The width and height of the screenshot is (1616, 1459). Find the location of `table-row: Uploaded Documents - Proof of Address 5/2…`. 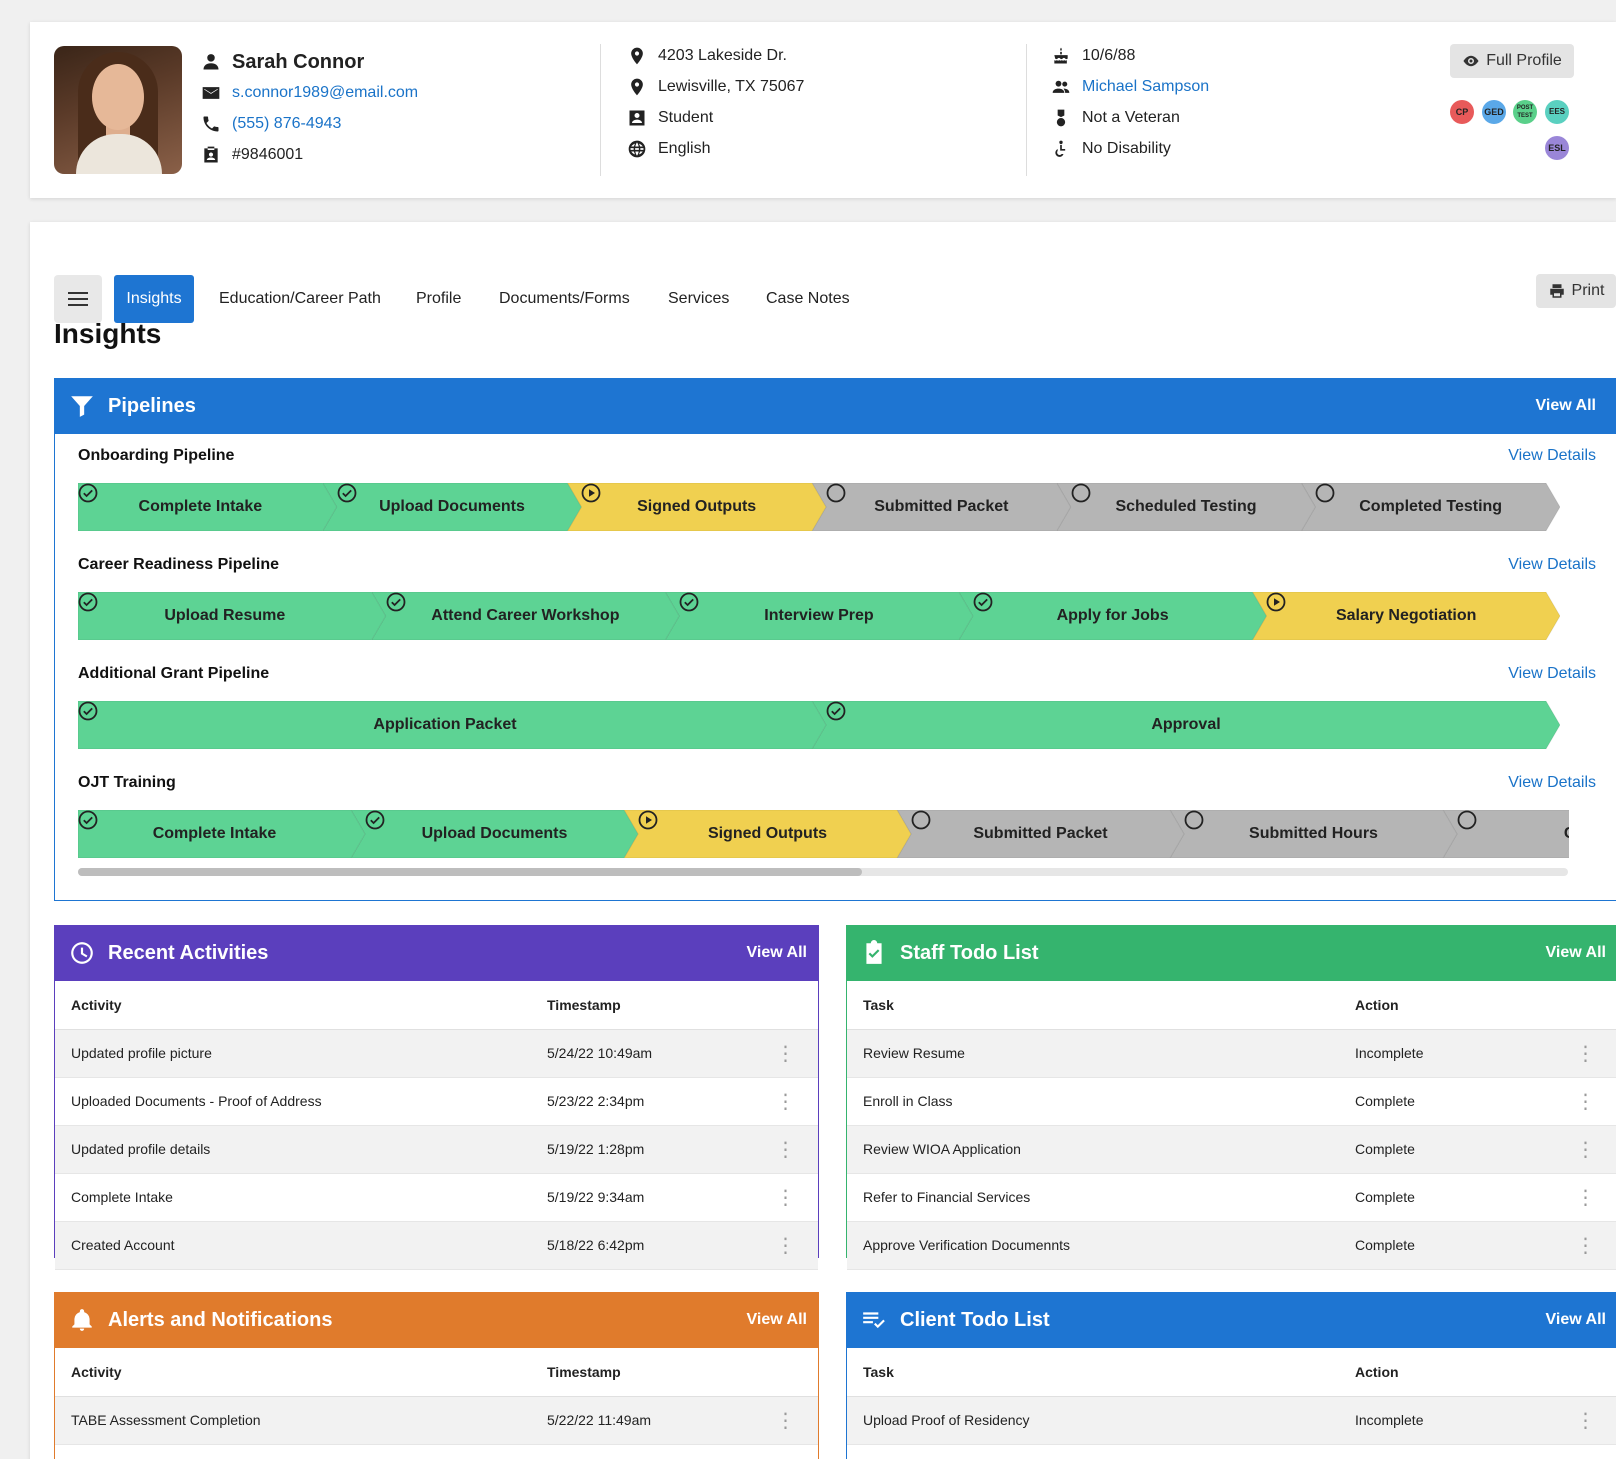

table-row: Uploaded Documents - Proof of Address 5/2… is located at coordinates (436, 1101).